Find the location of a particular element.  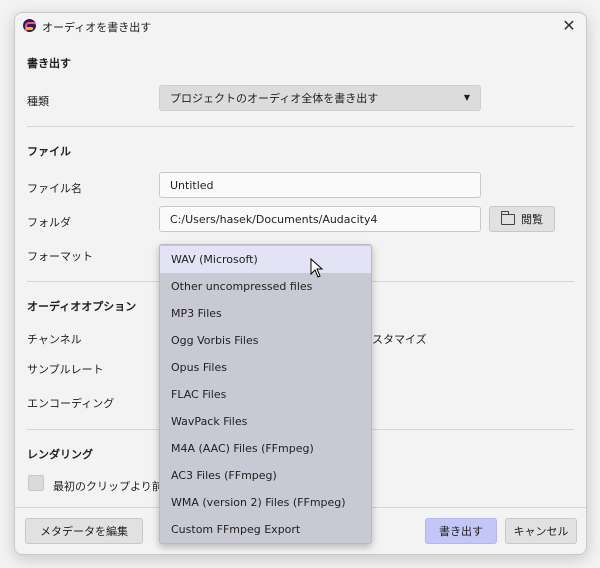

export-section-title: 書き出す is located at coordinates (49, 63).